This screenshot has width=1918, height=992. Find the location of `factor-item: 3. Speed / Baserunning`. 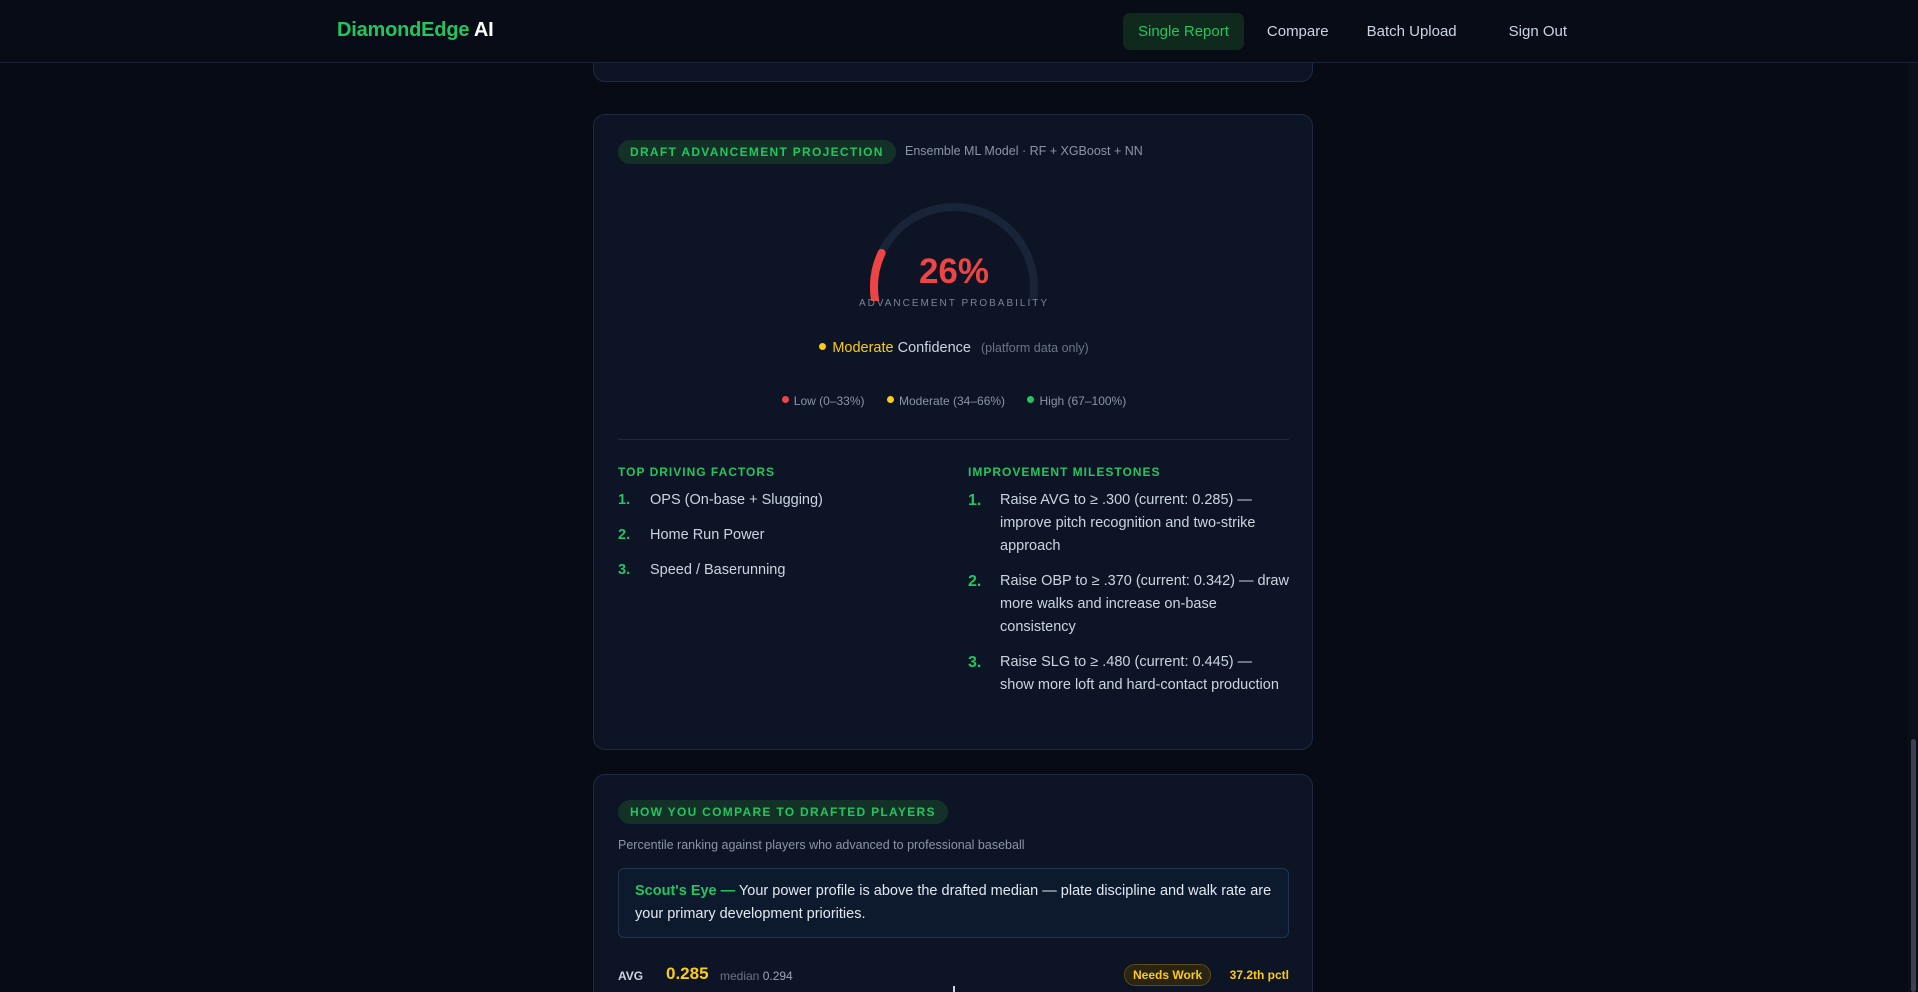

factor-item: 3. Speed / Baserunning is located at coordinates (701, 570).